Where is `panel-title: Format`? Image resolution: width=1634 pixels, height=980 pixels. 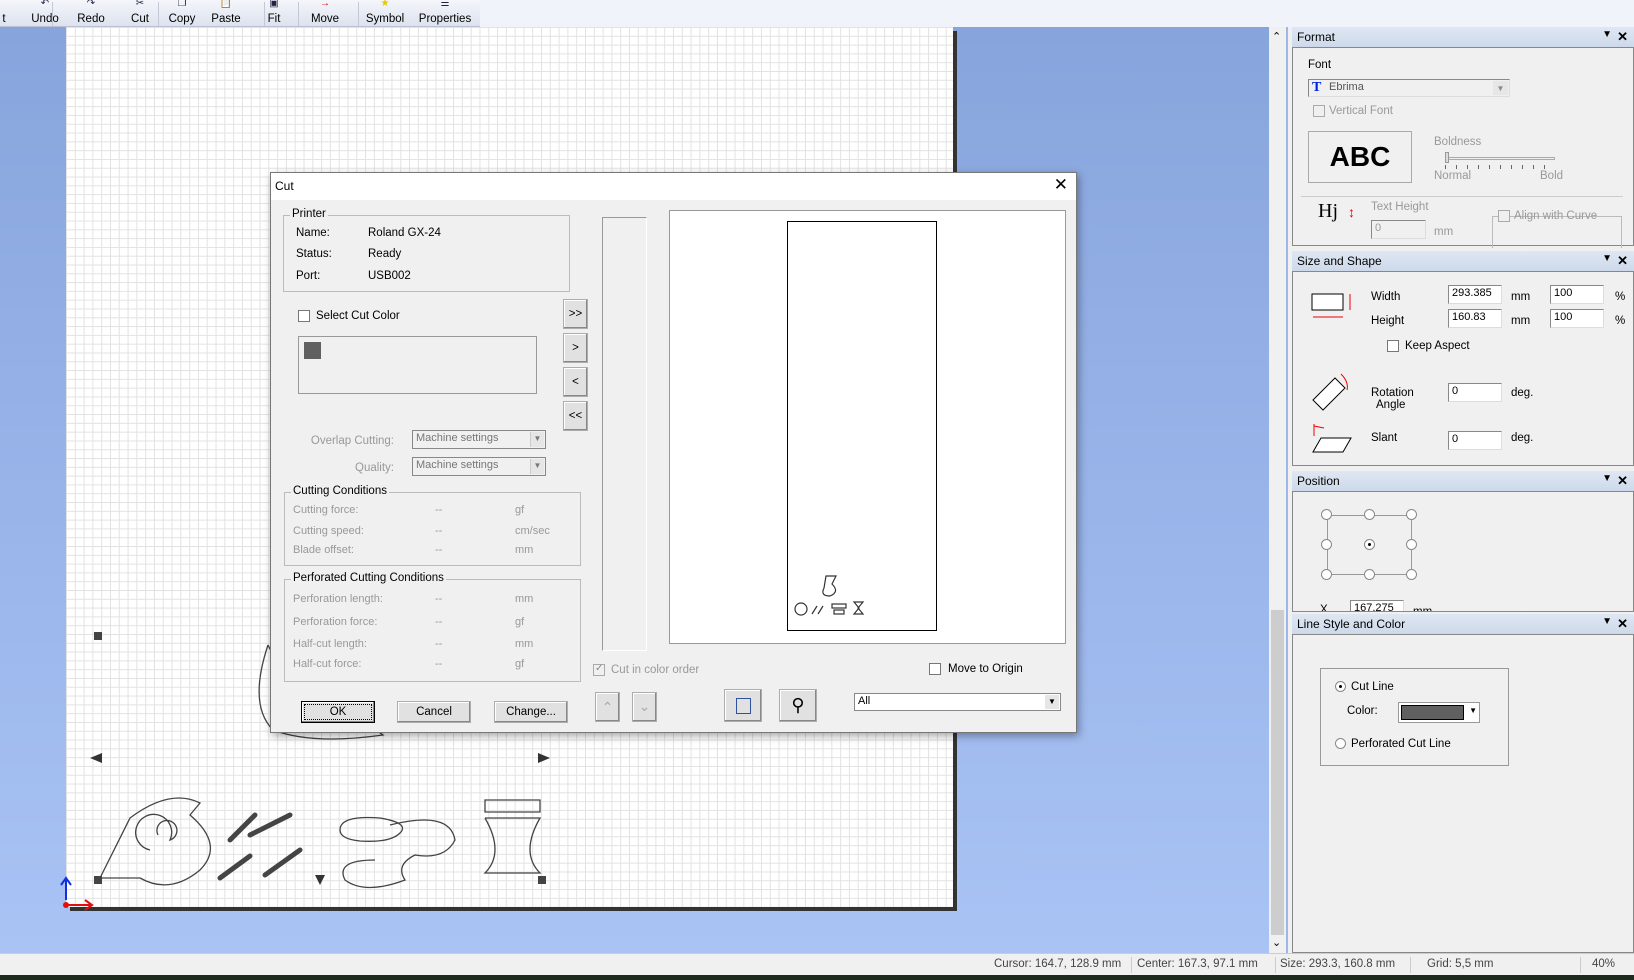
panel-title: Format is located at coordinates (1316, 37).